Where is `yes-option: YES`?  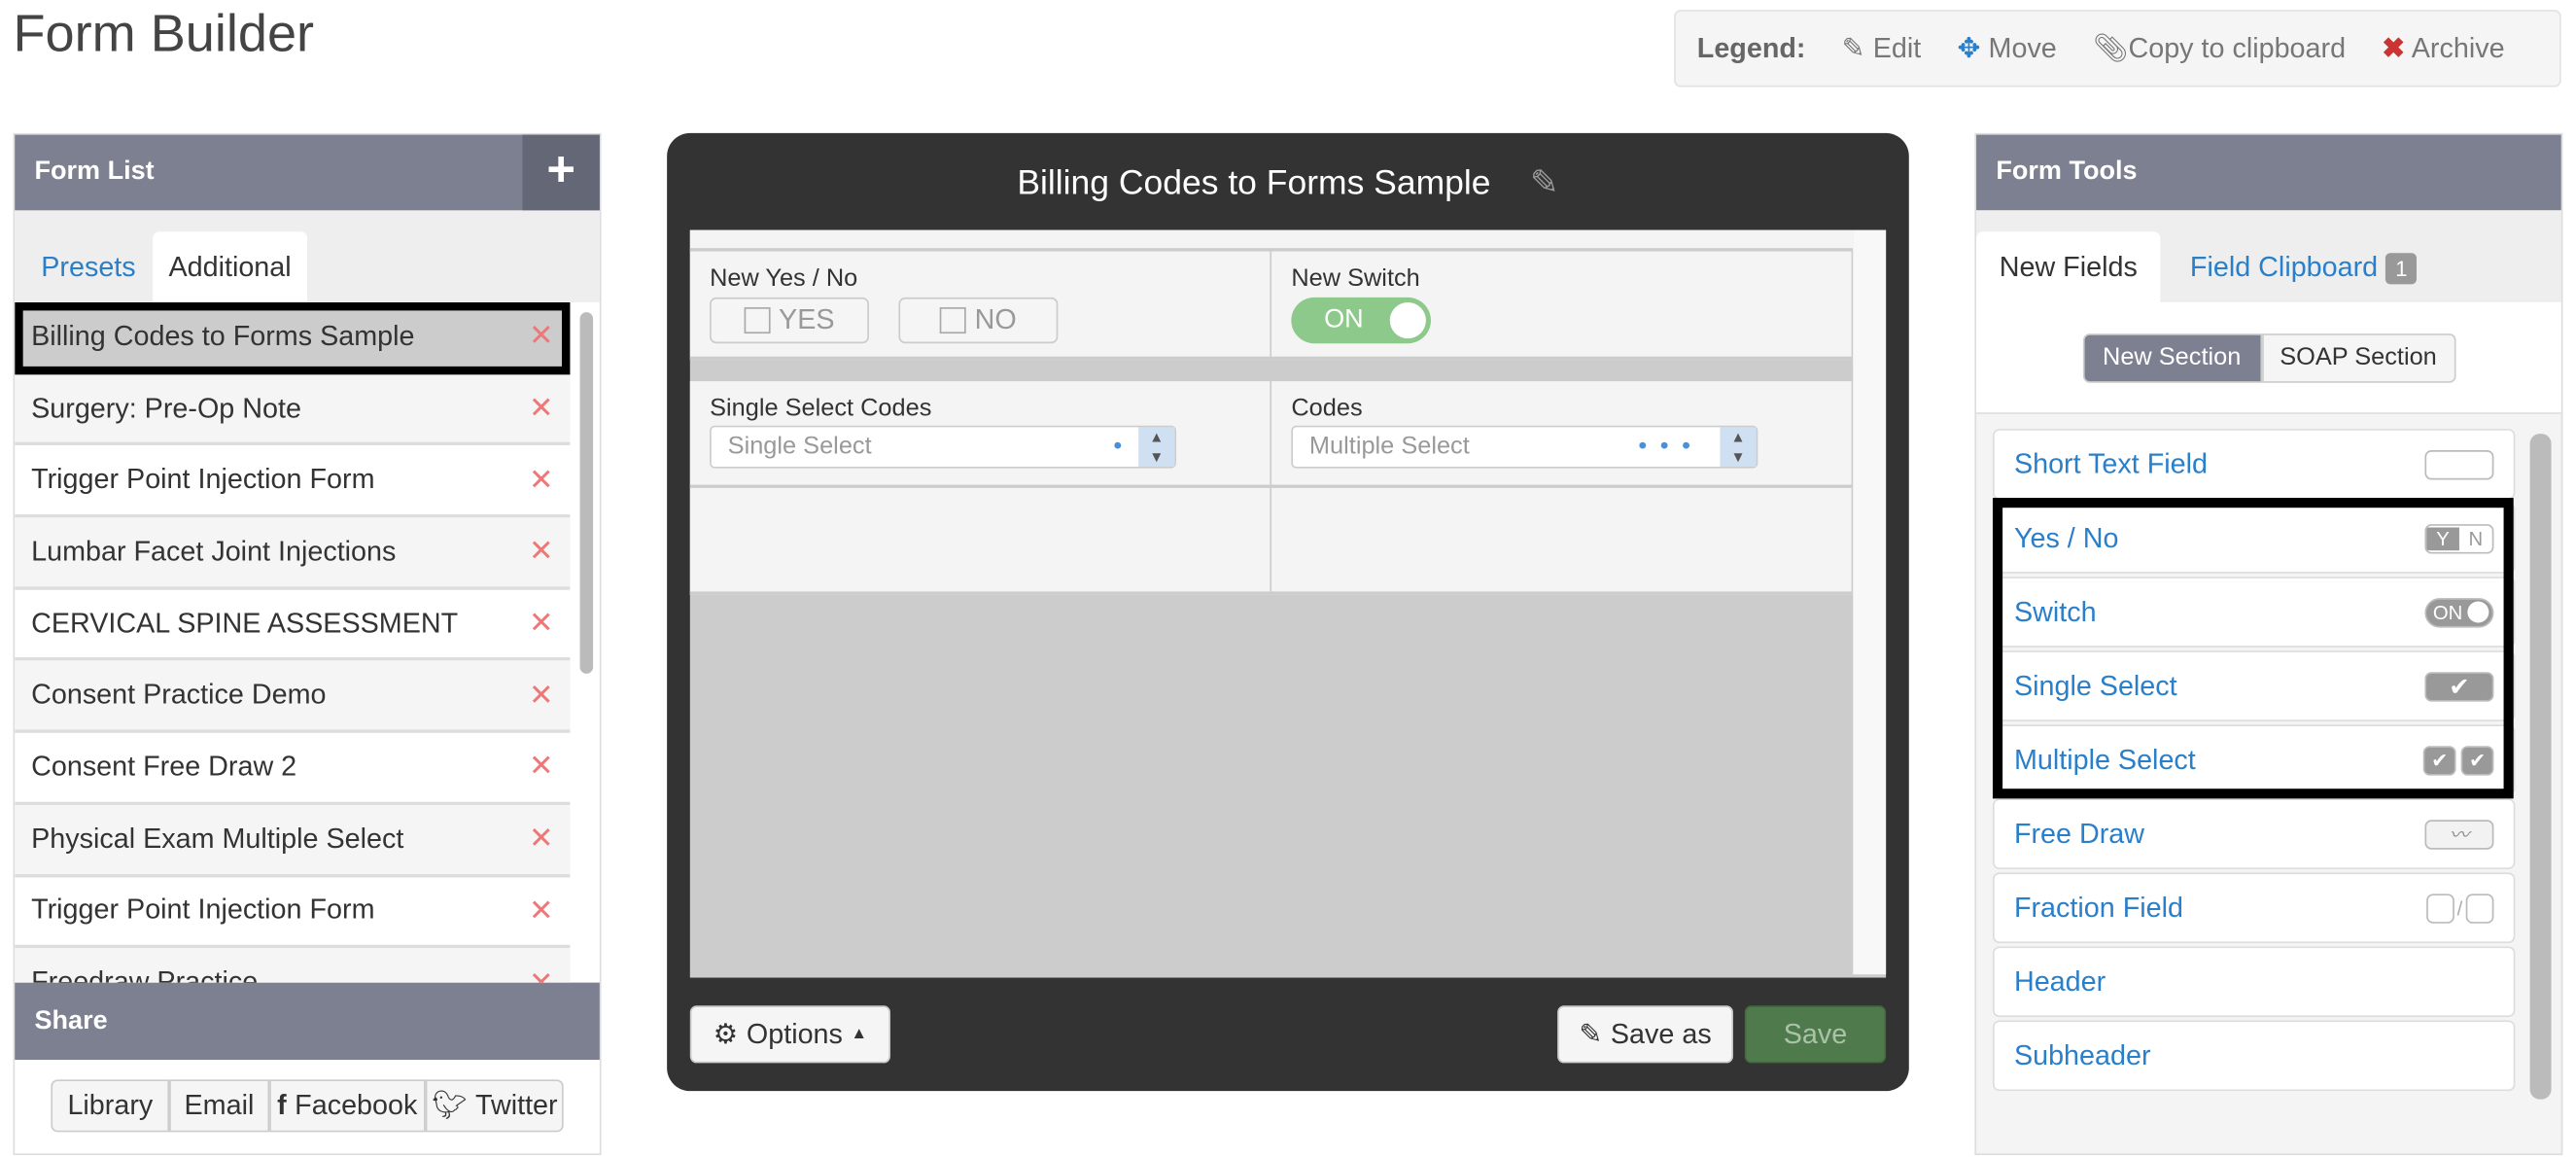 yes-option: YES is located at coordinates (790, 320).